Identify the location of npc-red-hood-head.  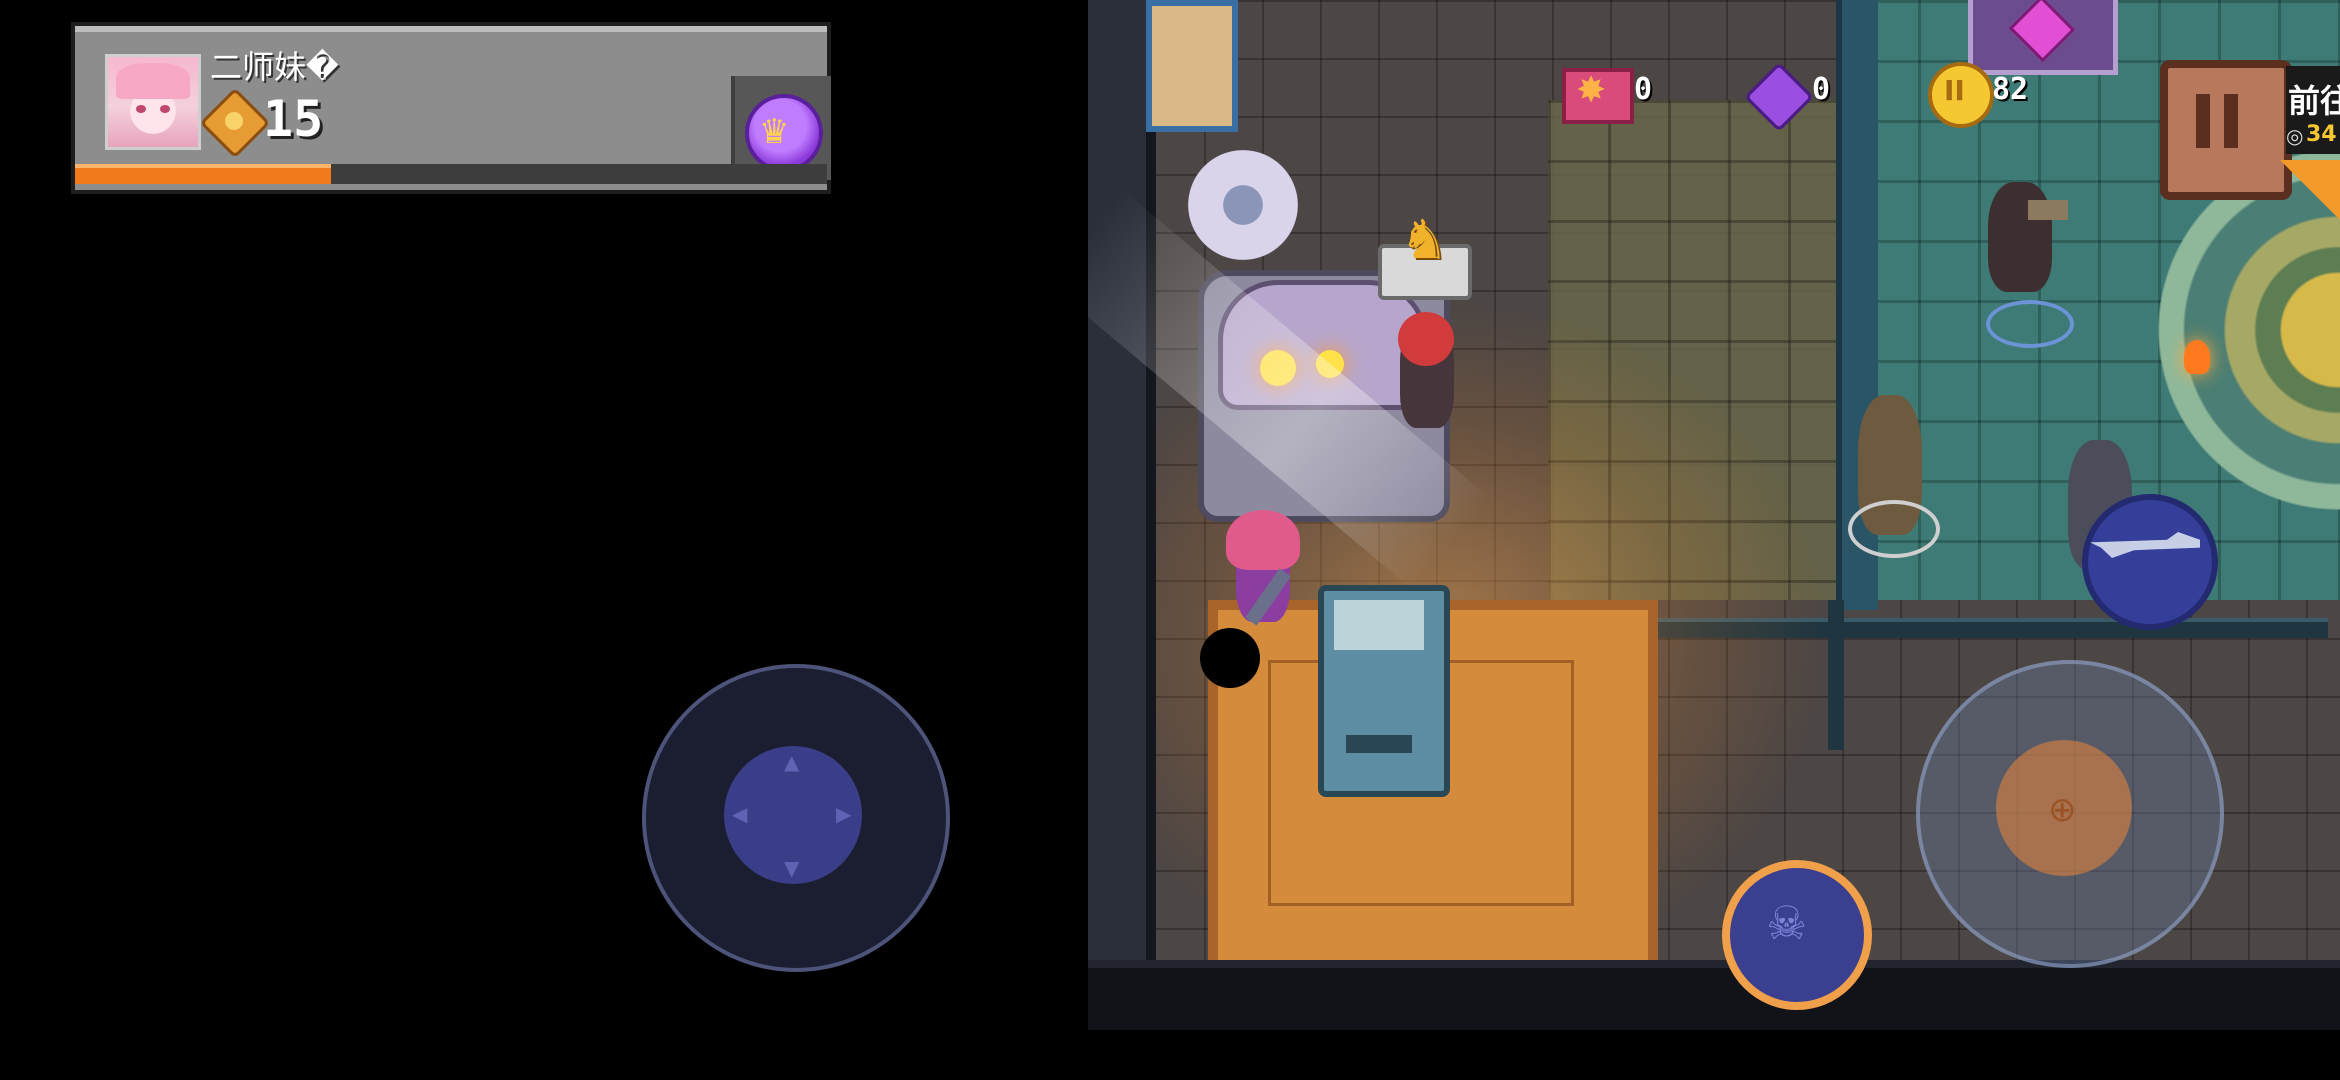
(1426, 339).